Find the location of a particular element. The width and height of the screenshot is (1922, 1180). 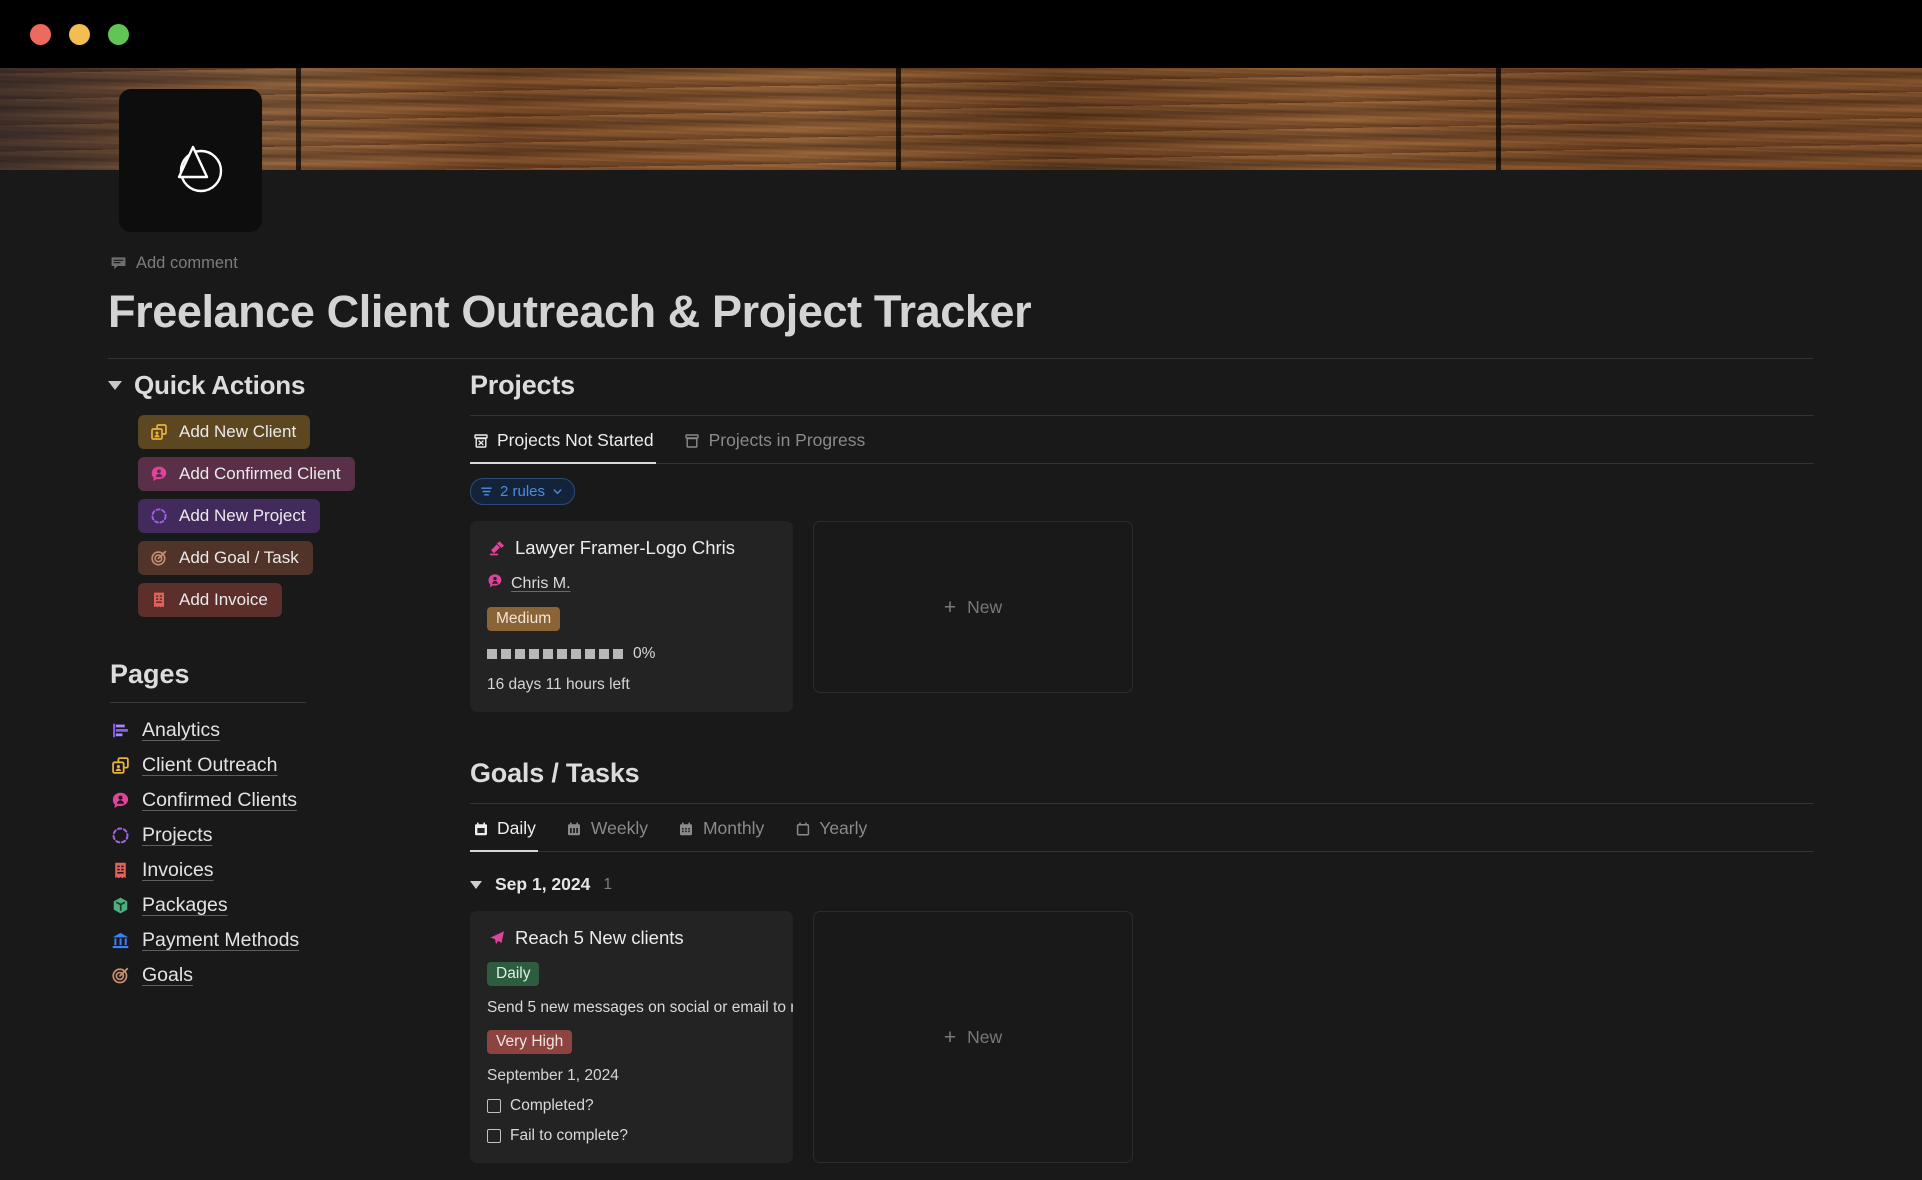

quick-action-label: Add New Client is located at coordinates (238, 431).